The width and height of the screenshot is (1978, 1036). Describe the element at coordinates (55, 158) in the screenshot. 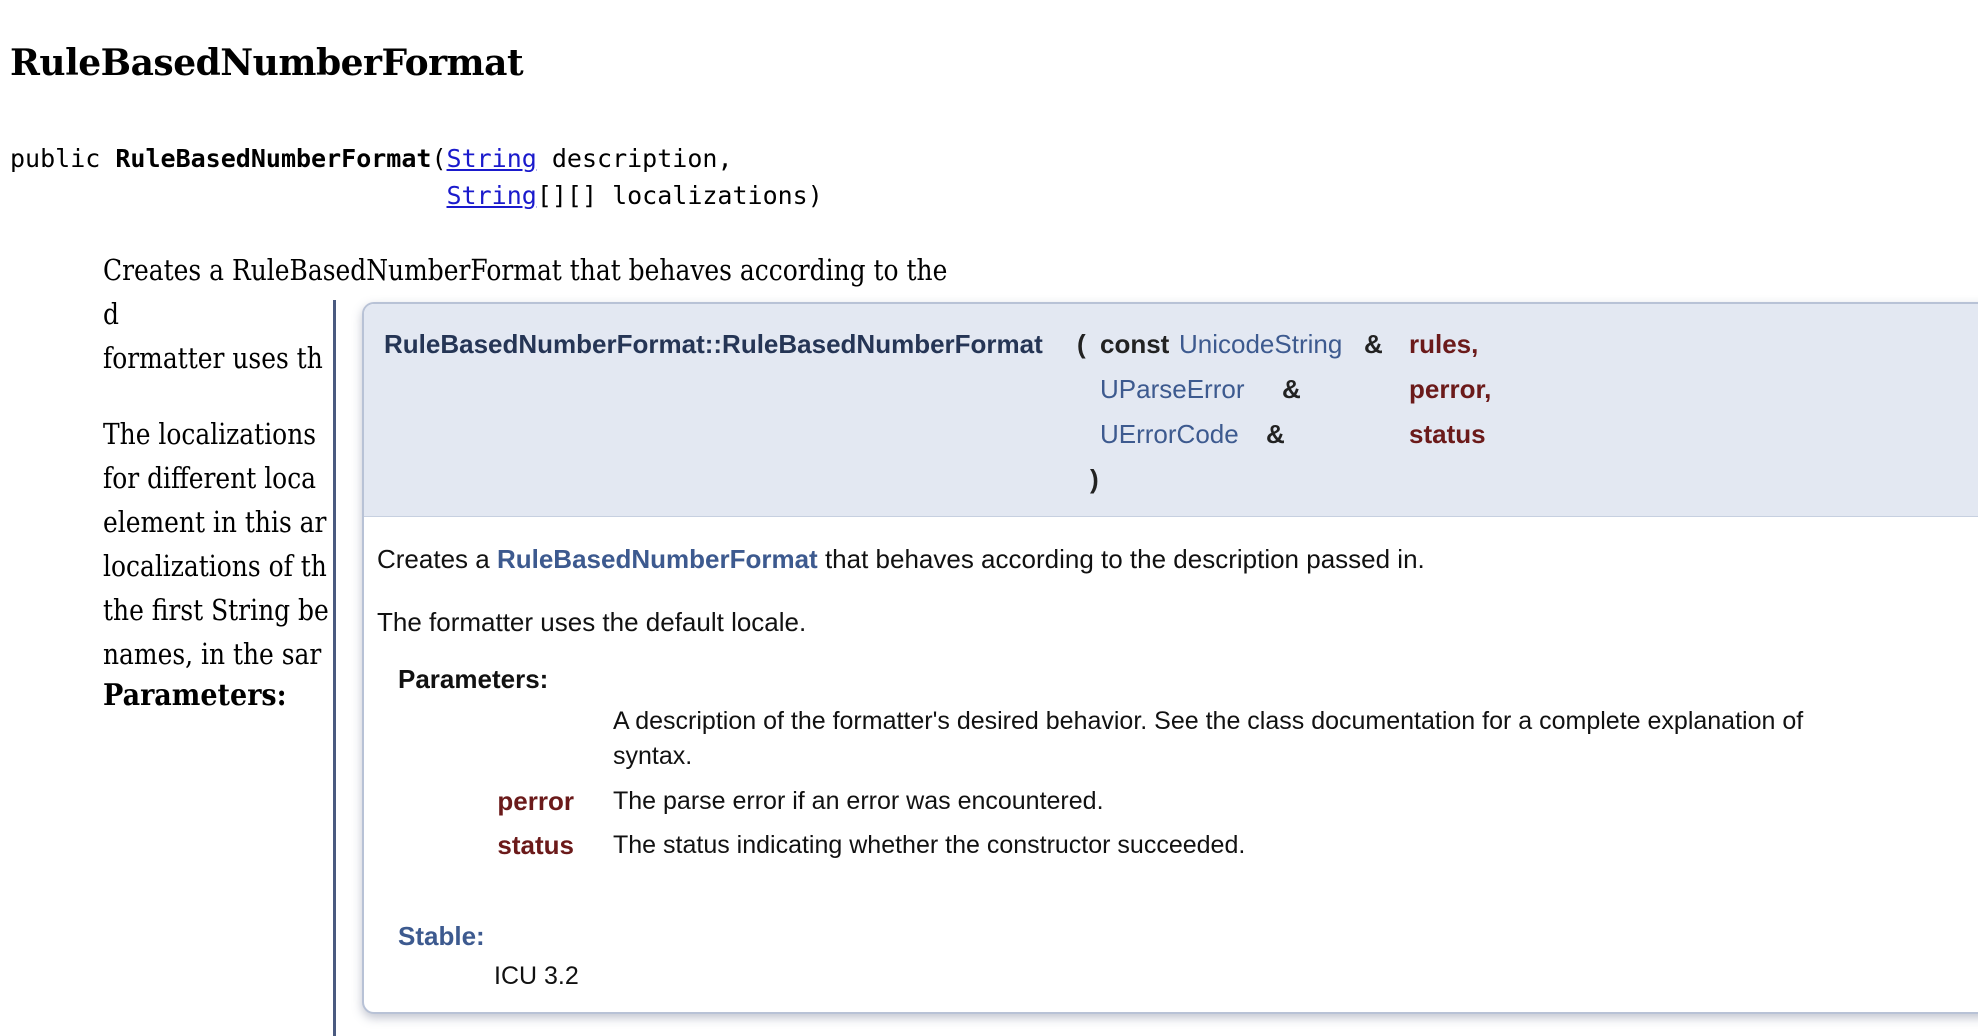

I see `sig-modifier: public` at that location.